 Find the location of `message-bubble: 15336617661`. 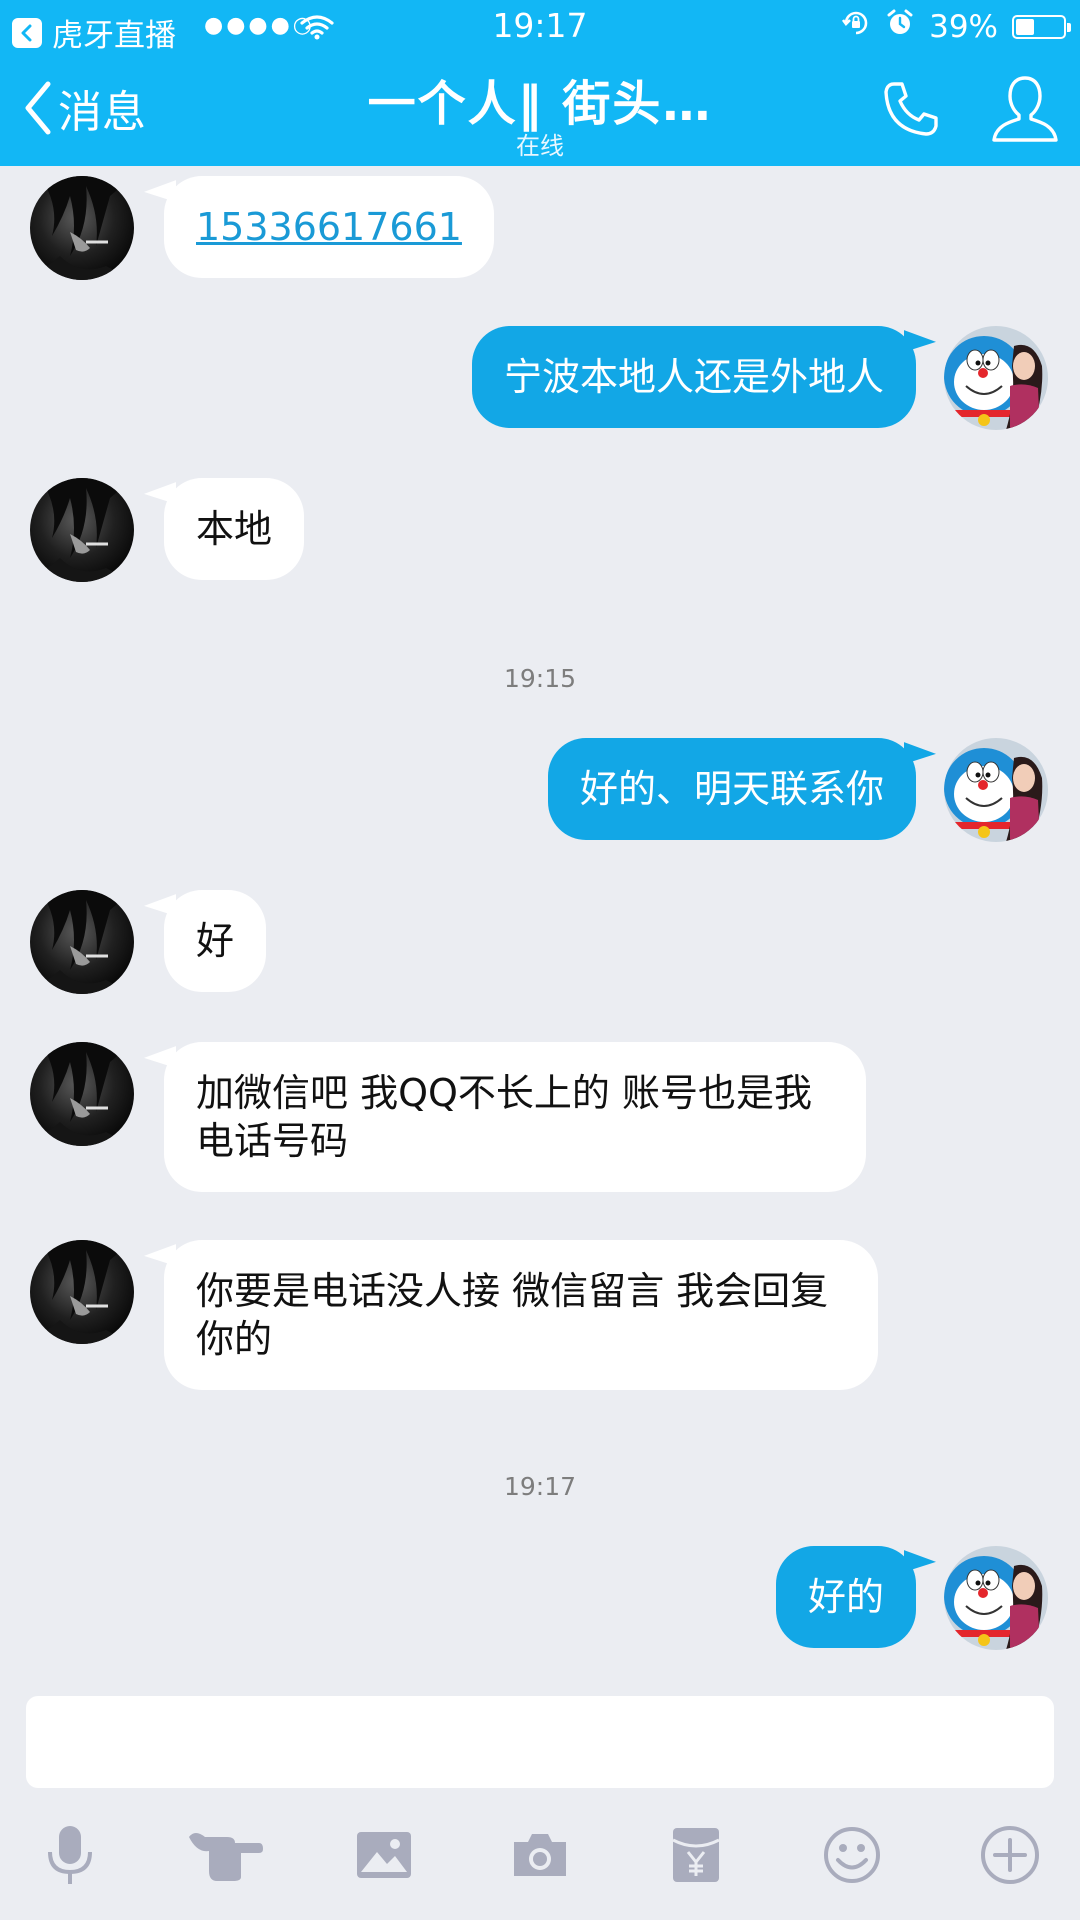

message-bubble: 15336617661 is located at coordinates (329, 227).